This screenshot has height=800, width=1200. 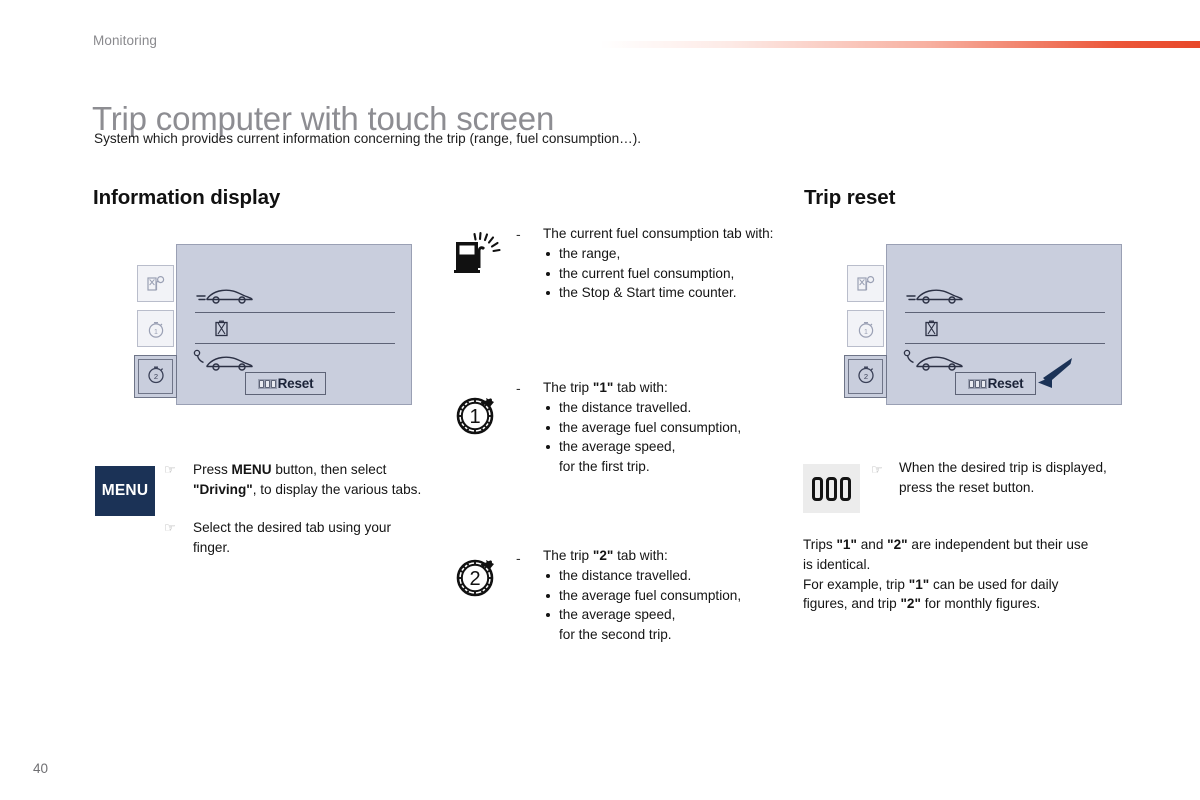 What do you see at coordinates (170, 469) in the screenshot?
I see `pointing-hand-icon-1: ☞` at bounding box center [170, 469].